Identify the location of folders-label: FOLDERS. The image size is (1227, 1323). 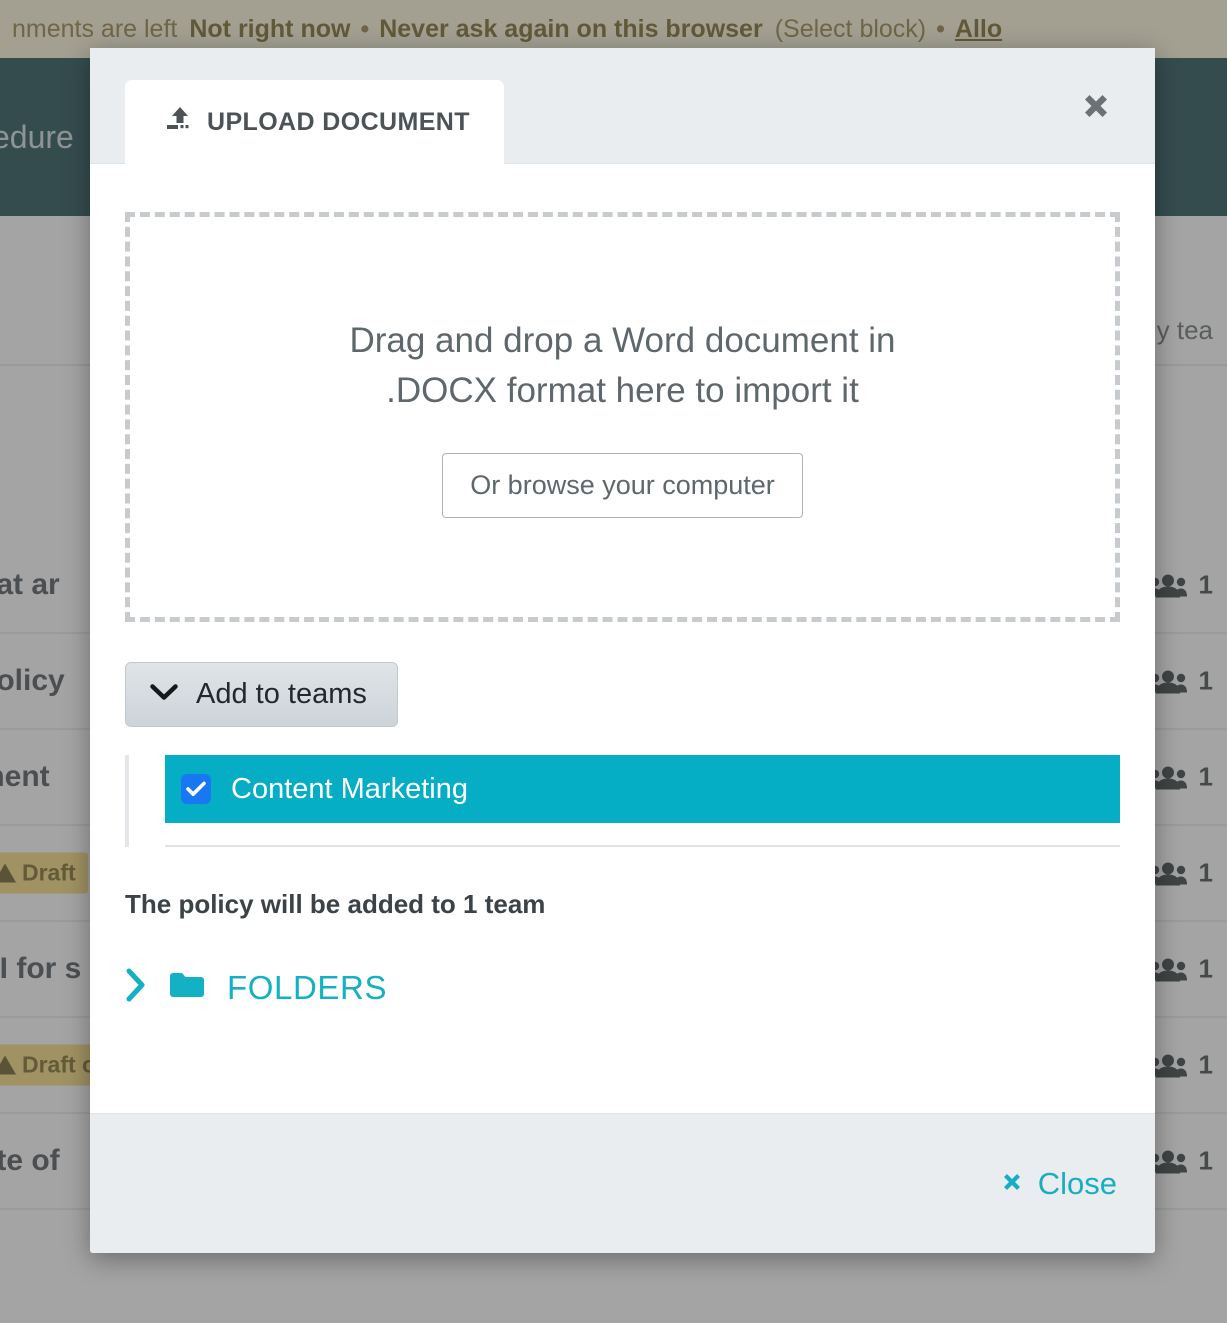
(307, 987).